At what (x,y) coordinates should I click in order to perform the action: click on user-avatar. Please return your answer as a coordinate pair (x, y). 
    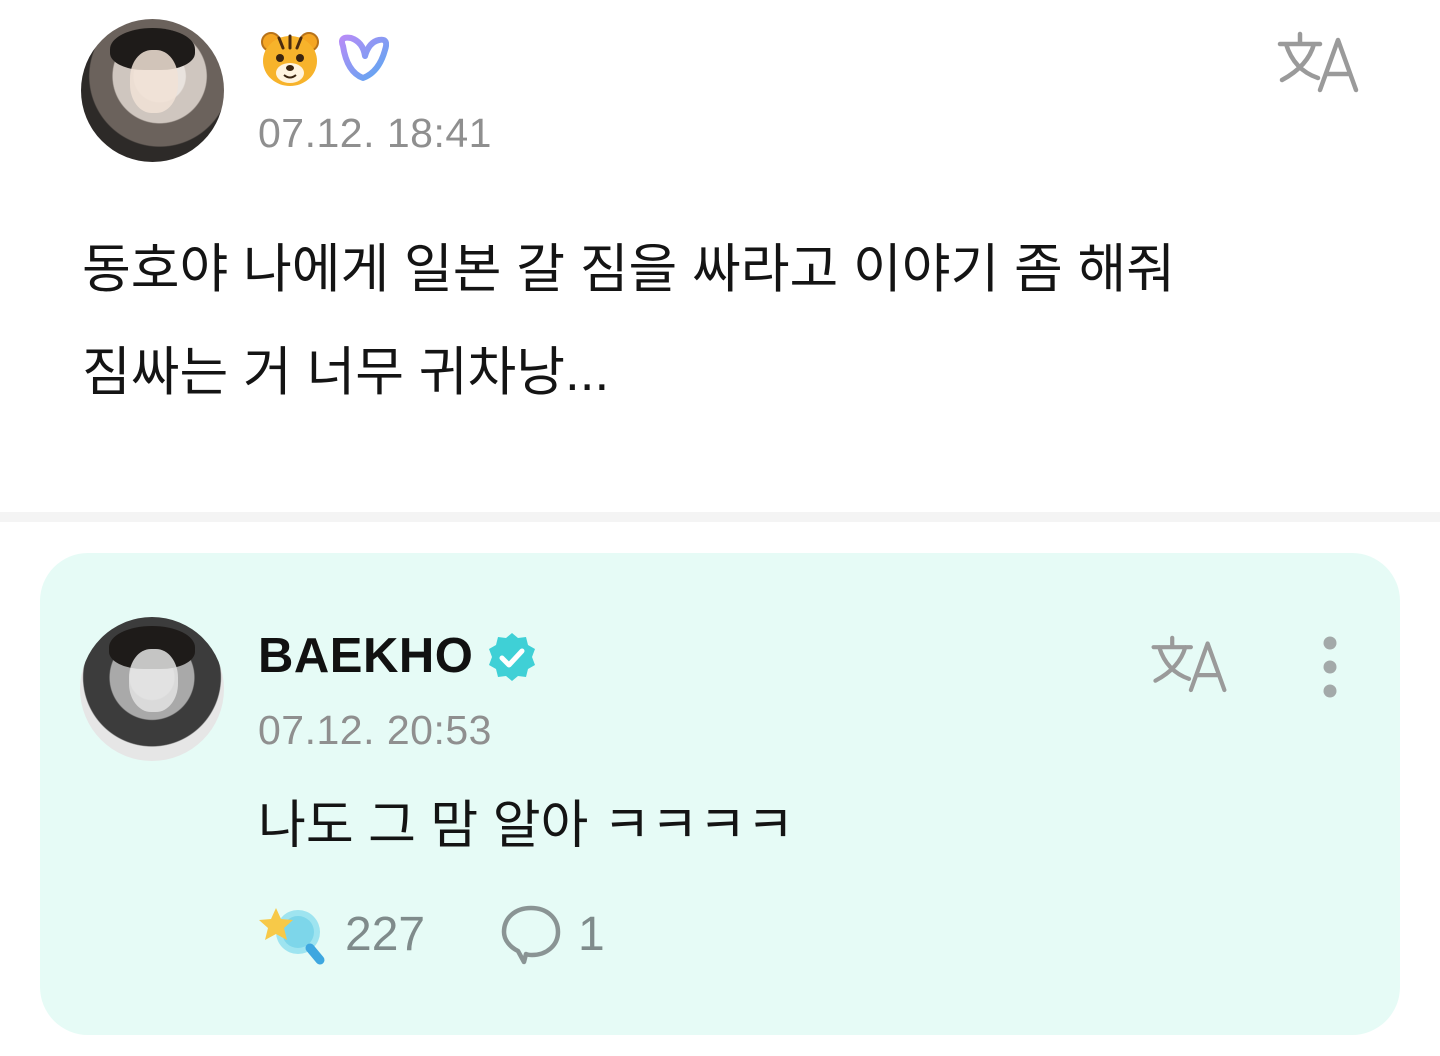
    Looking at the image, I should click on (152, 90).